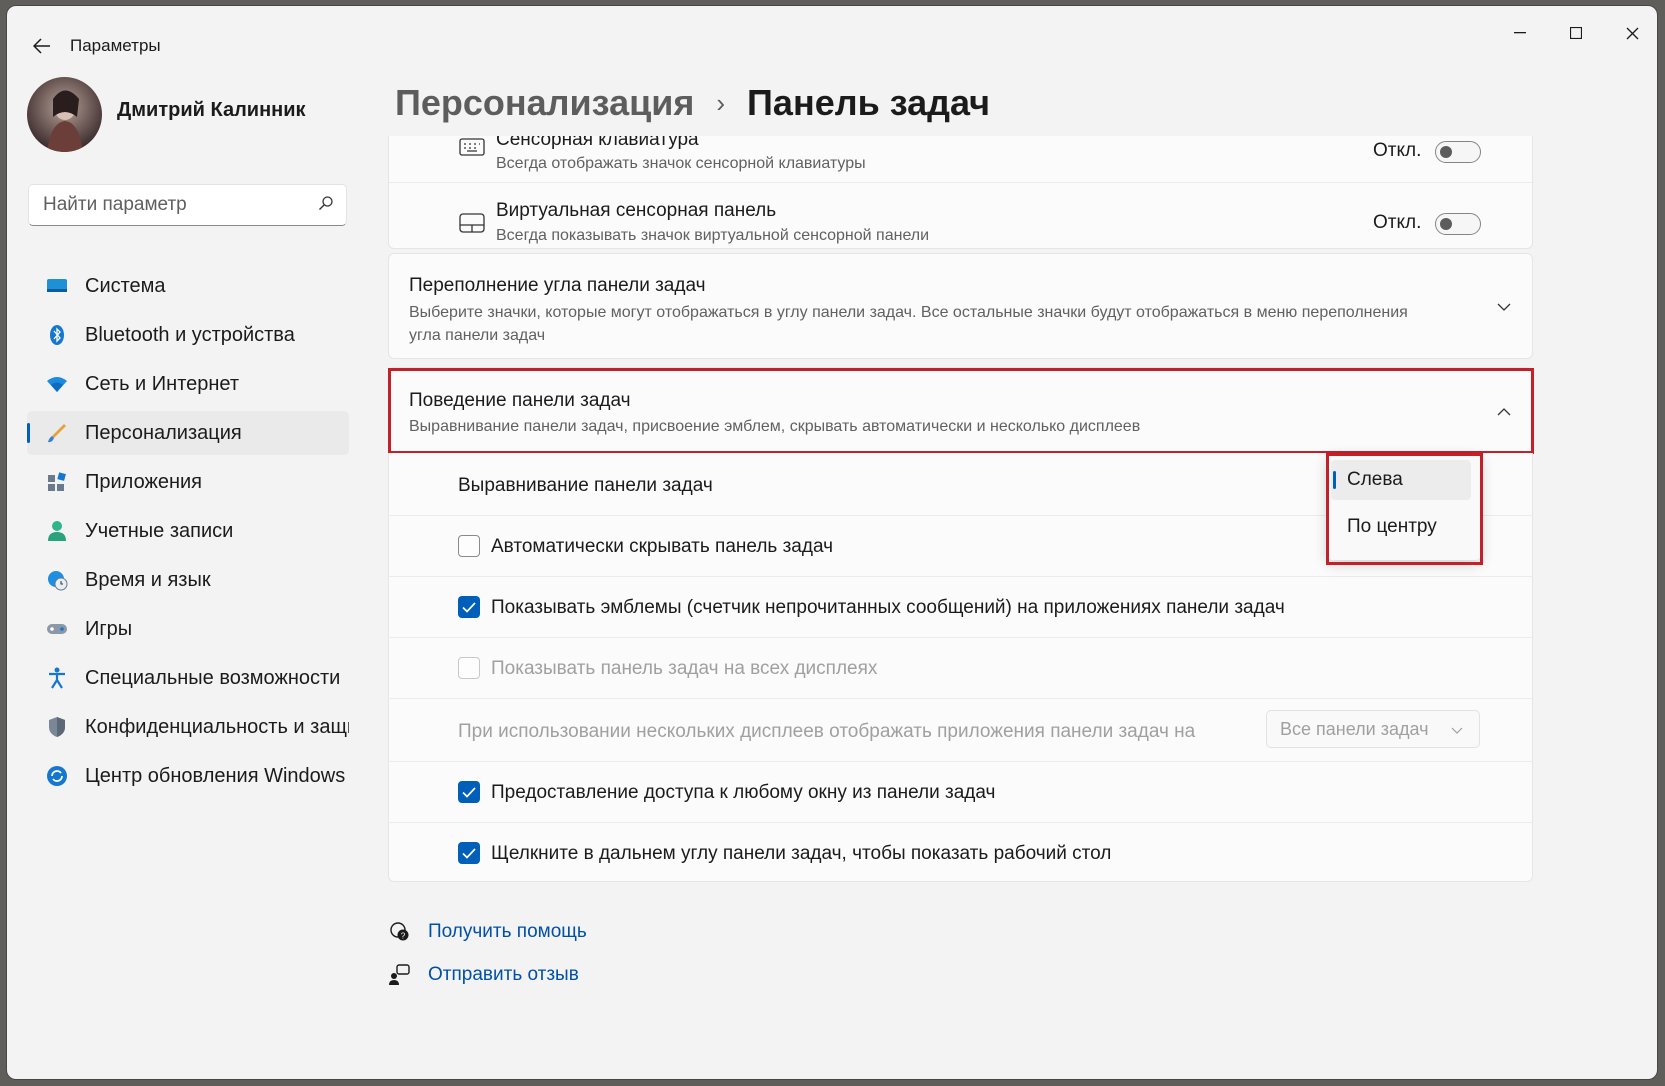 The image size is (1665, 1086). I want to click on minimize-button, so click(1520, 33).